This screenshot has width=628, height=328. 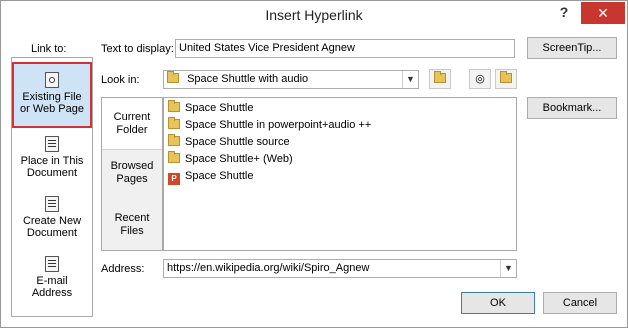 I want to click on link-item-label-line1: Existing File, so click(x=52, y=97).